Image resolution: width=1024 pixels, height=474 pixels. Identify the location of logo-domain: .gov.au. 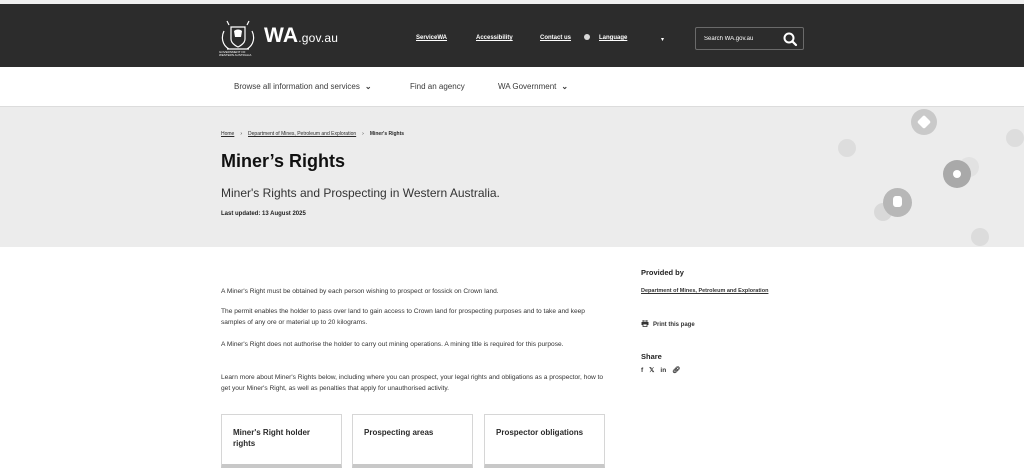
(318, 38).